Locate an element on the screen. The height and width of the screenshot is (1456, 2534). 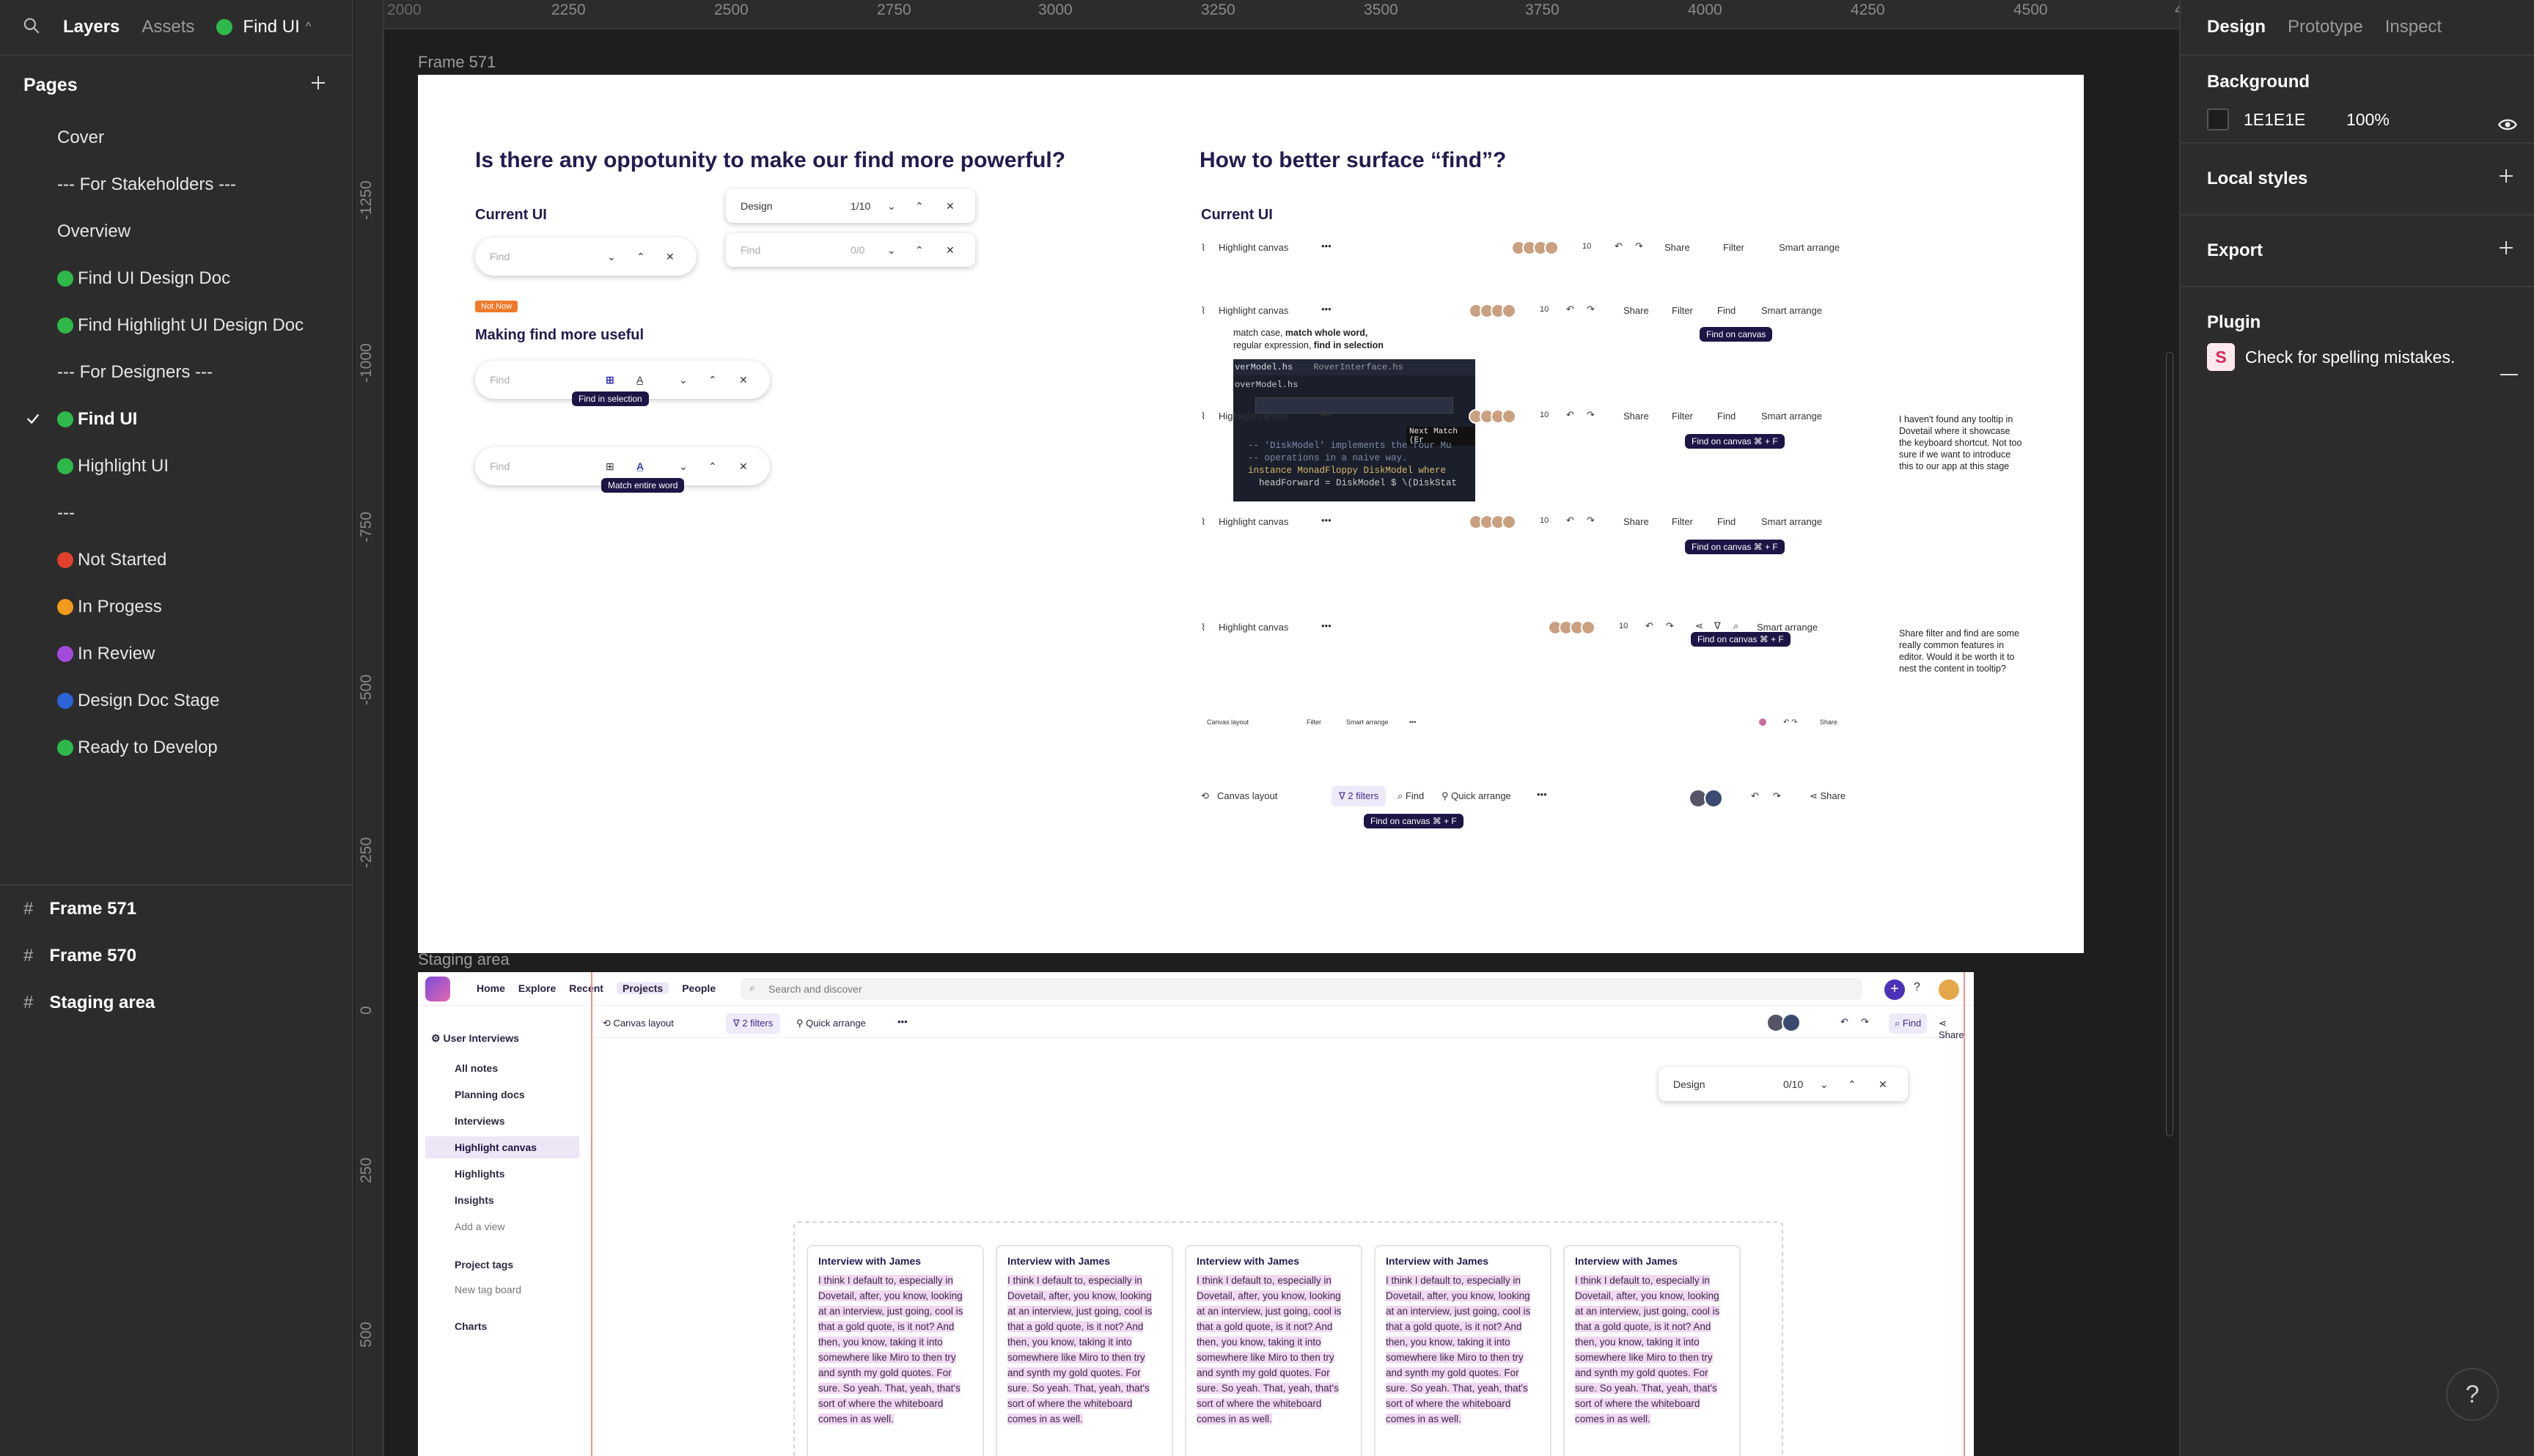
page-item: Cover is located at coordinates (176, 137).